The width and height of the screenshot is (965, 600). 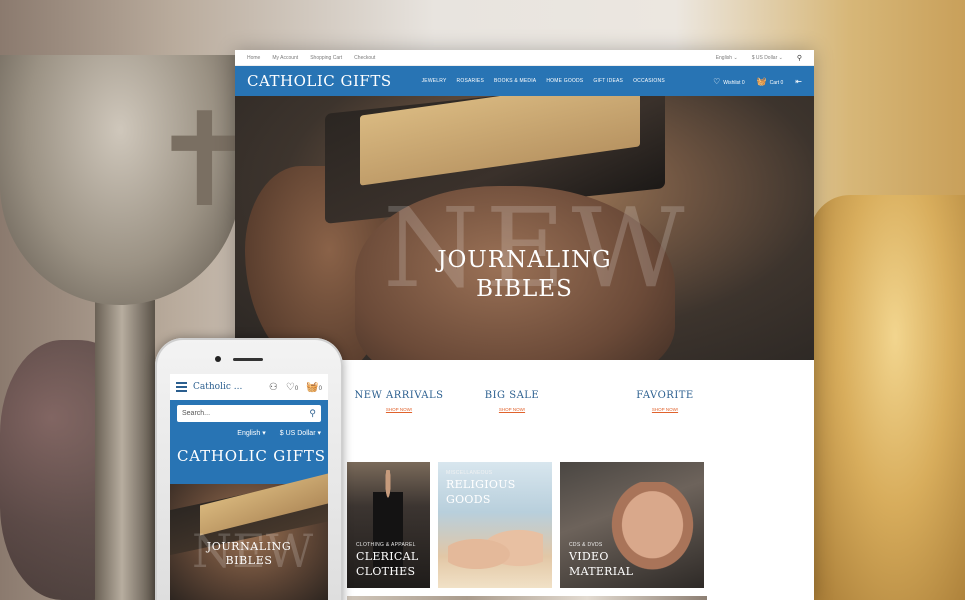 I want to click on feature-new-arrivals: NEW ARRIVALS SHOP NOW!, so click(x=399, y=410).